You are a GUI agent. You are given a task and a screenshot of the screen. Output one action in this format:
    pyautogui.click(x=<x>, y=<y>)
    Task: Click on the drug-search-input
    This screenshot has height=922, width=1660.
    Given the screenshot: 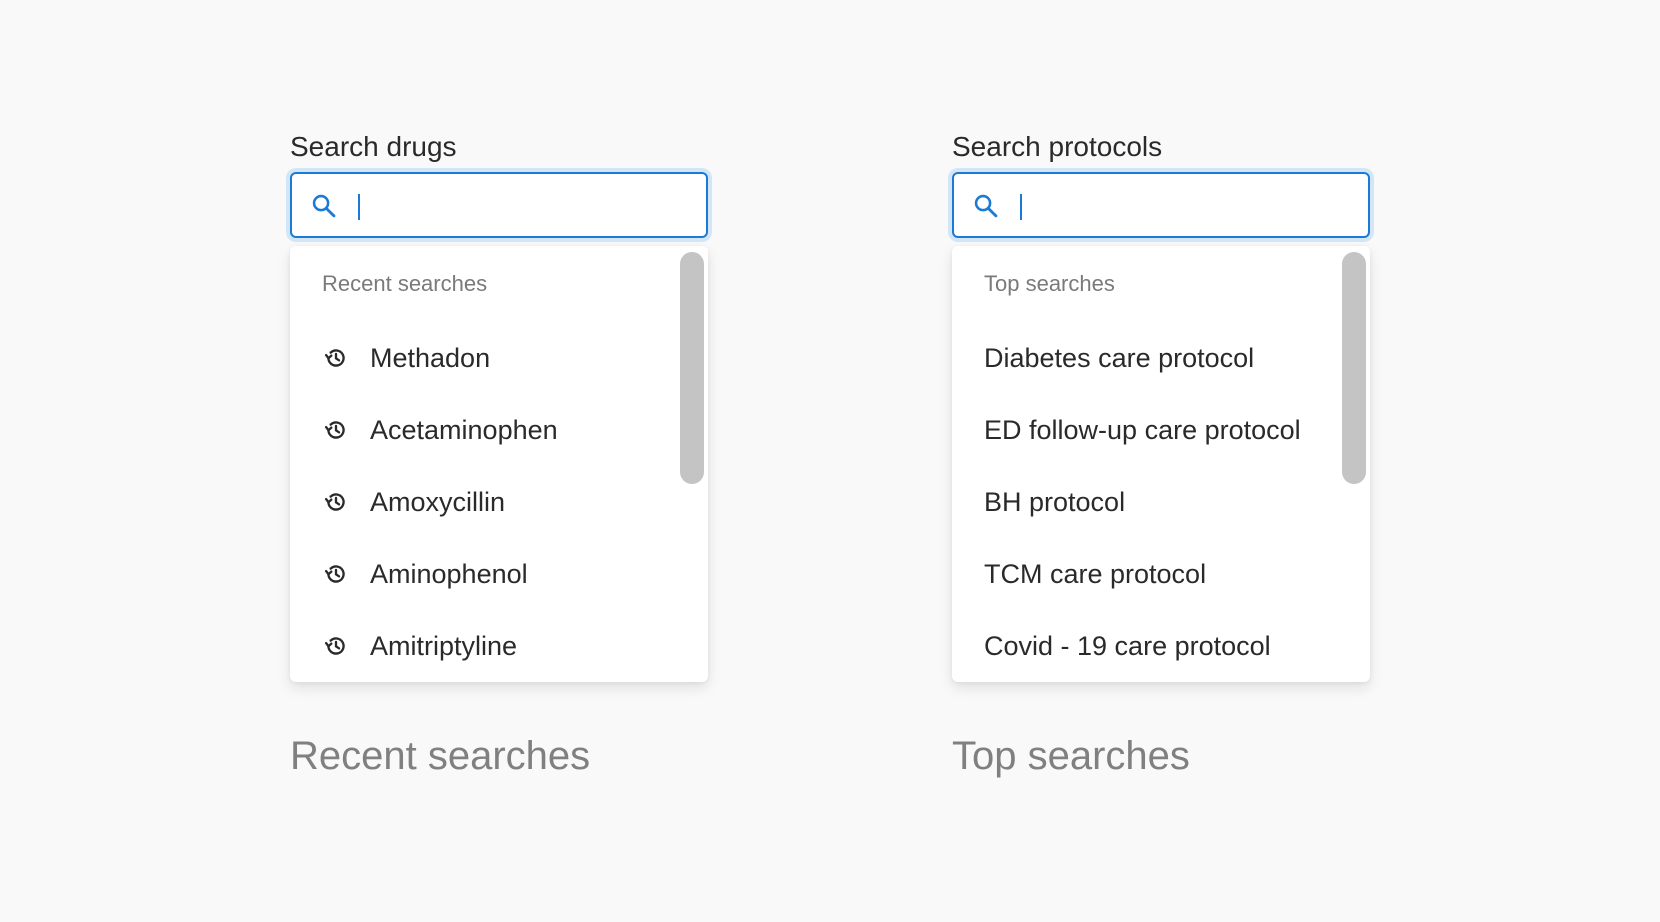 What is the action you would take?
    pyautogui.click(x=519, y=205)
    